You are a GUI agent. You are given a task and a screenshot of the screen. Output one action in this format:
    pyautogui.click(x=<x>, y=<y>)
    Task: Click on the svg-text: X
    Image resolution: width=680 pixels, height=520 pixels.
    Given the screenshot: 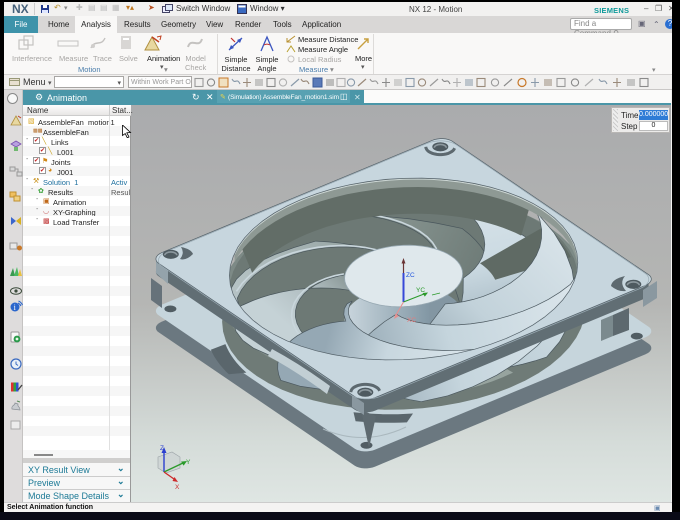 What is the action you would take?
    pyautogui.click(x=177, y=487)
    